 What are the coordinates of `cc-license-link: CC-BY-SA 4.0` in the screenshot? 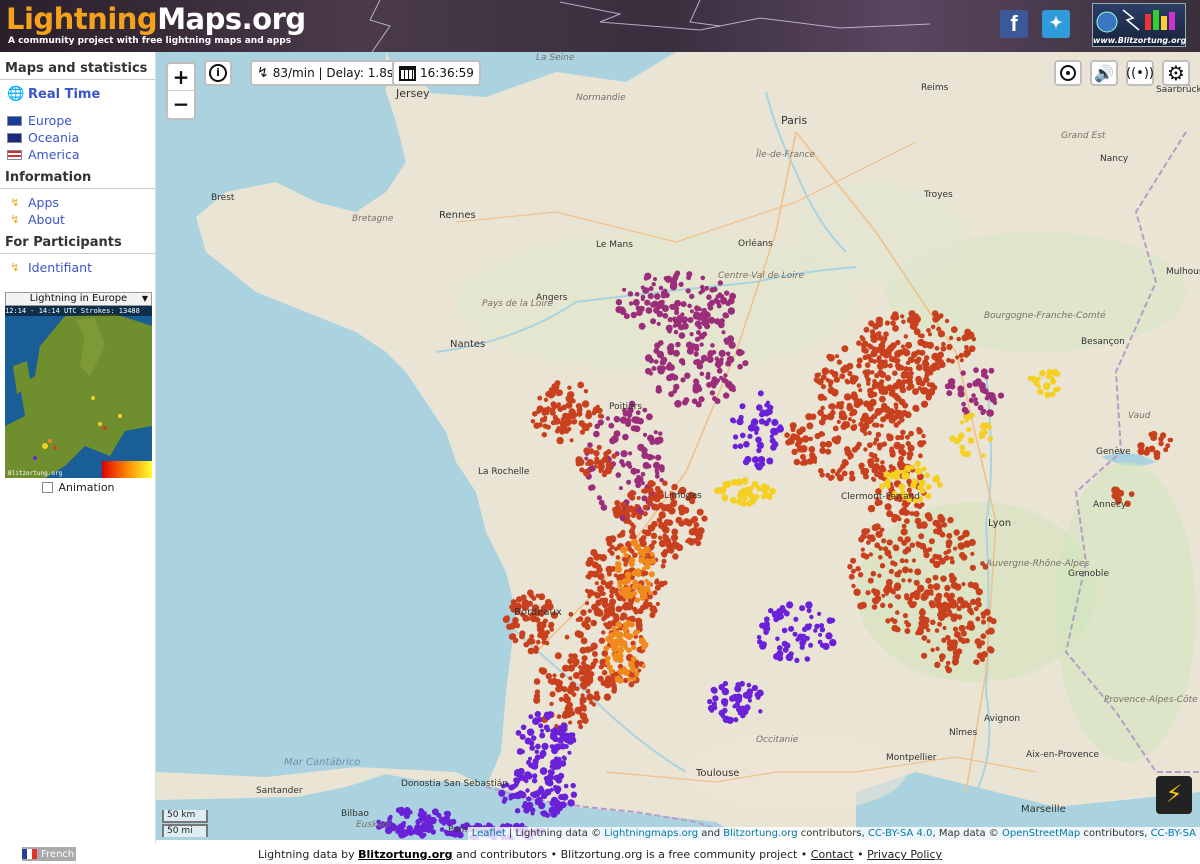 It's located at (900, 833).